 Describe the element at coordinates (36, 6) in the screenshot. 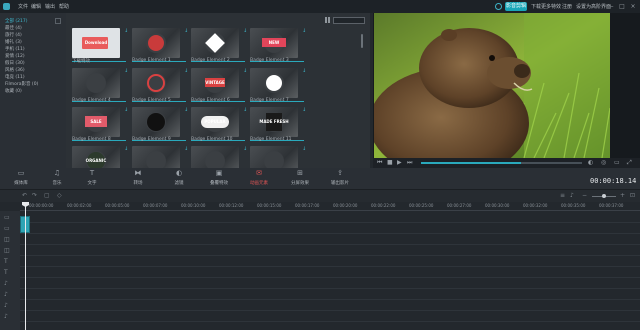

I see `menu-edit: 编辑` at that location.